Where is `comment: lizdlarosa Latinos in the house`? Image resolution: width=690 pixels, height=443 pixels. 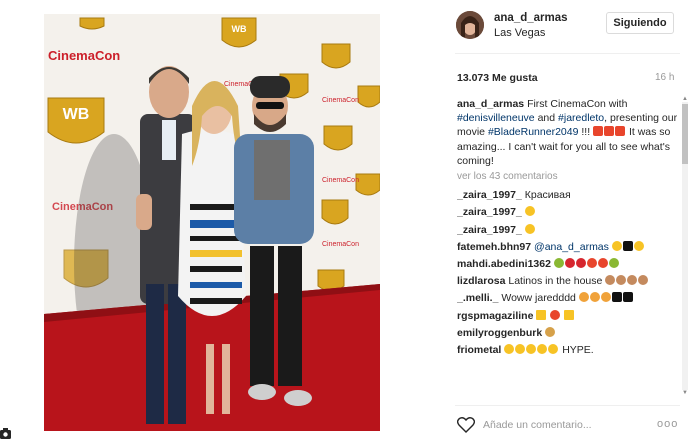
comment: lizdlarosa Latinos in the house is located at coordinates (568, 281).